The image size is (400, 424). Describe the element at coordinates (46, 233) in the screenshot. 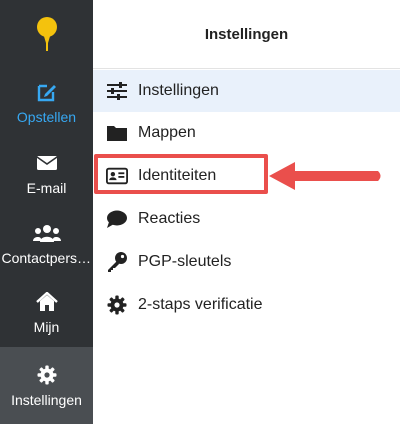

I see `people-icon` at that location.